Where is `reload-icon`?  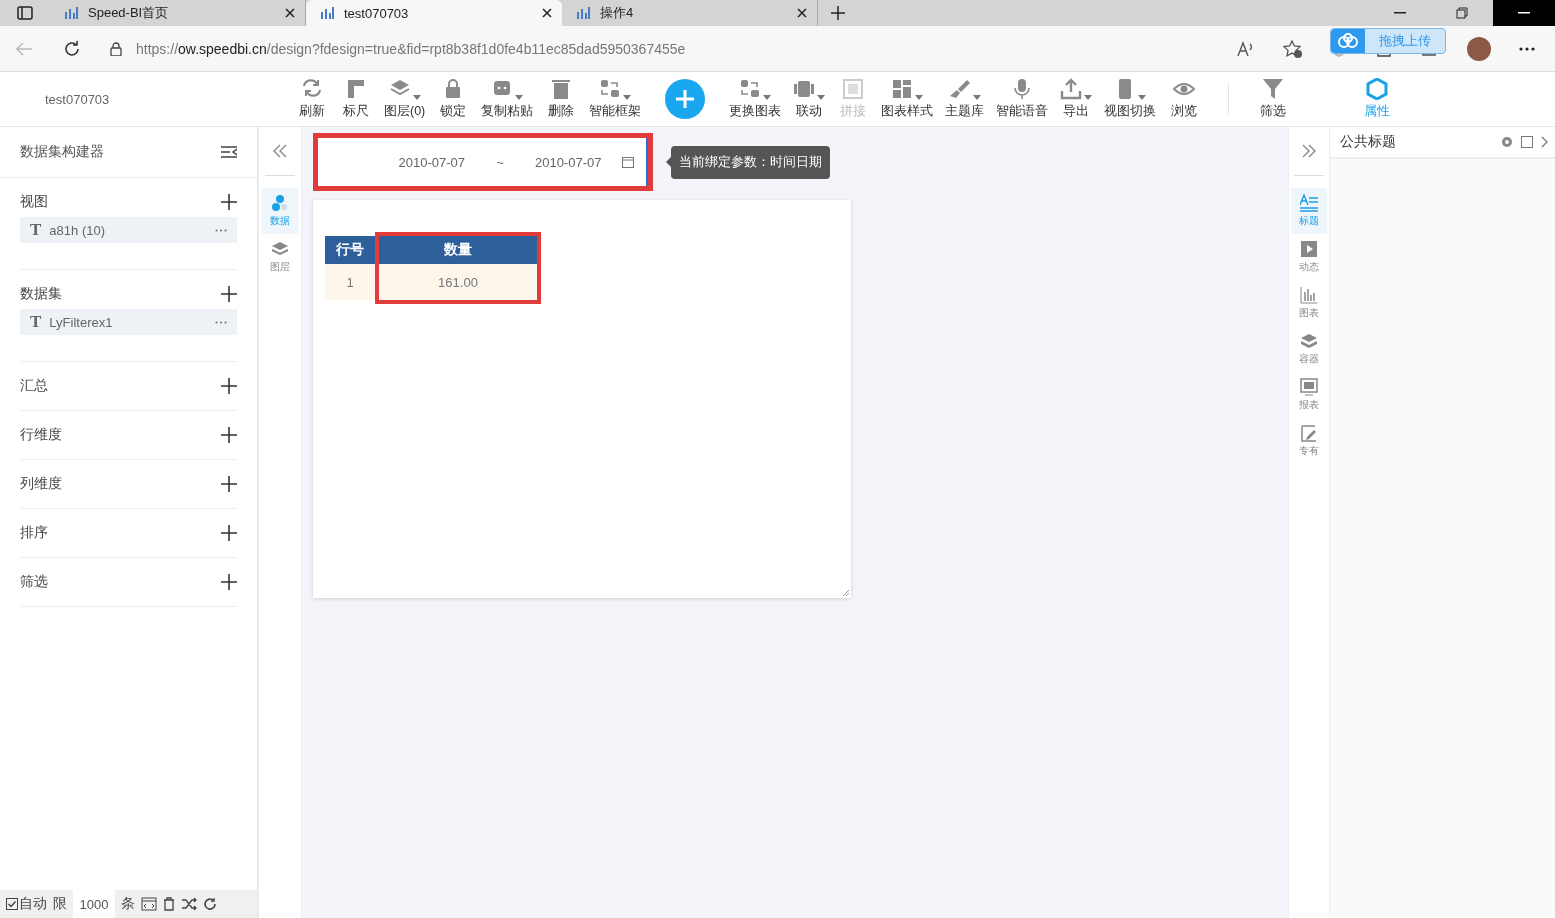
reload-icon is located at coordinates (210, 904).